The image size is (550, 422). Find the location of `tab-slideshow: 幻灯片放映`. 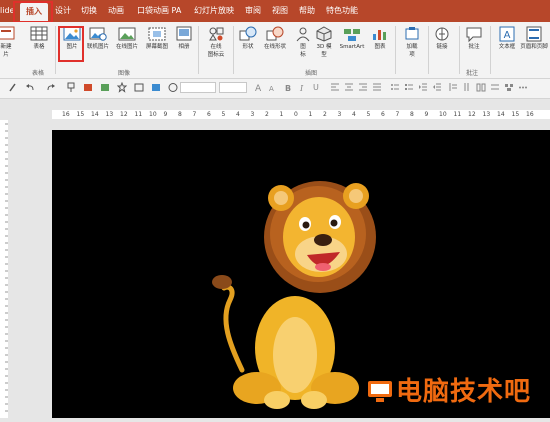

tab-slideshow: 幻灯片放映 is located at coordinates (214, 11).